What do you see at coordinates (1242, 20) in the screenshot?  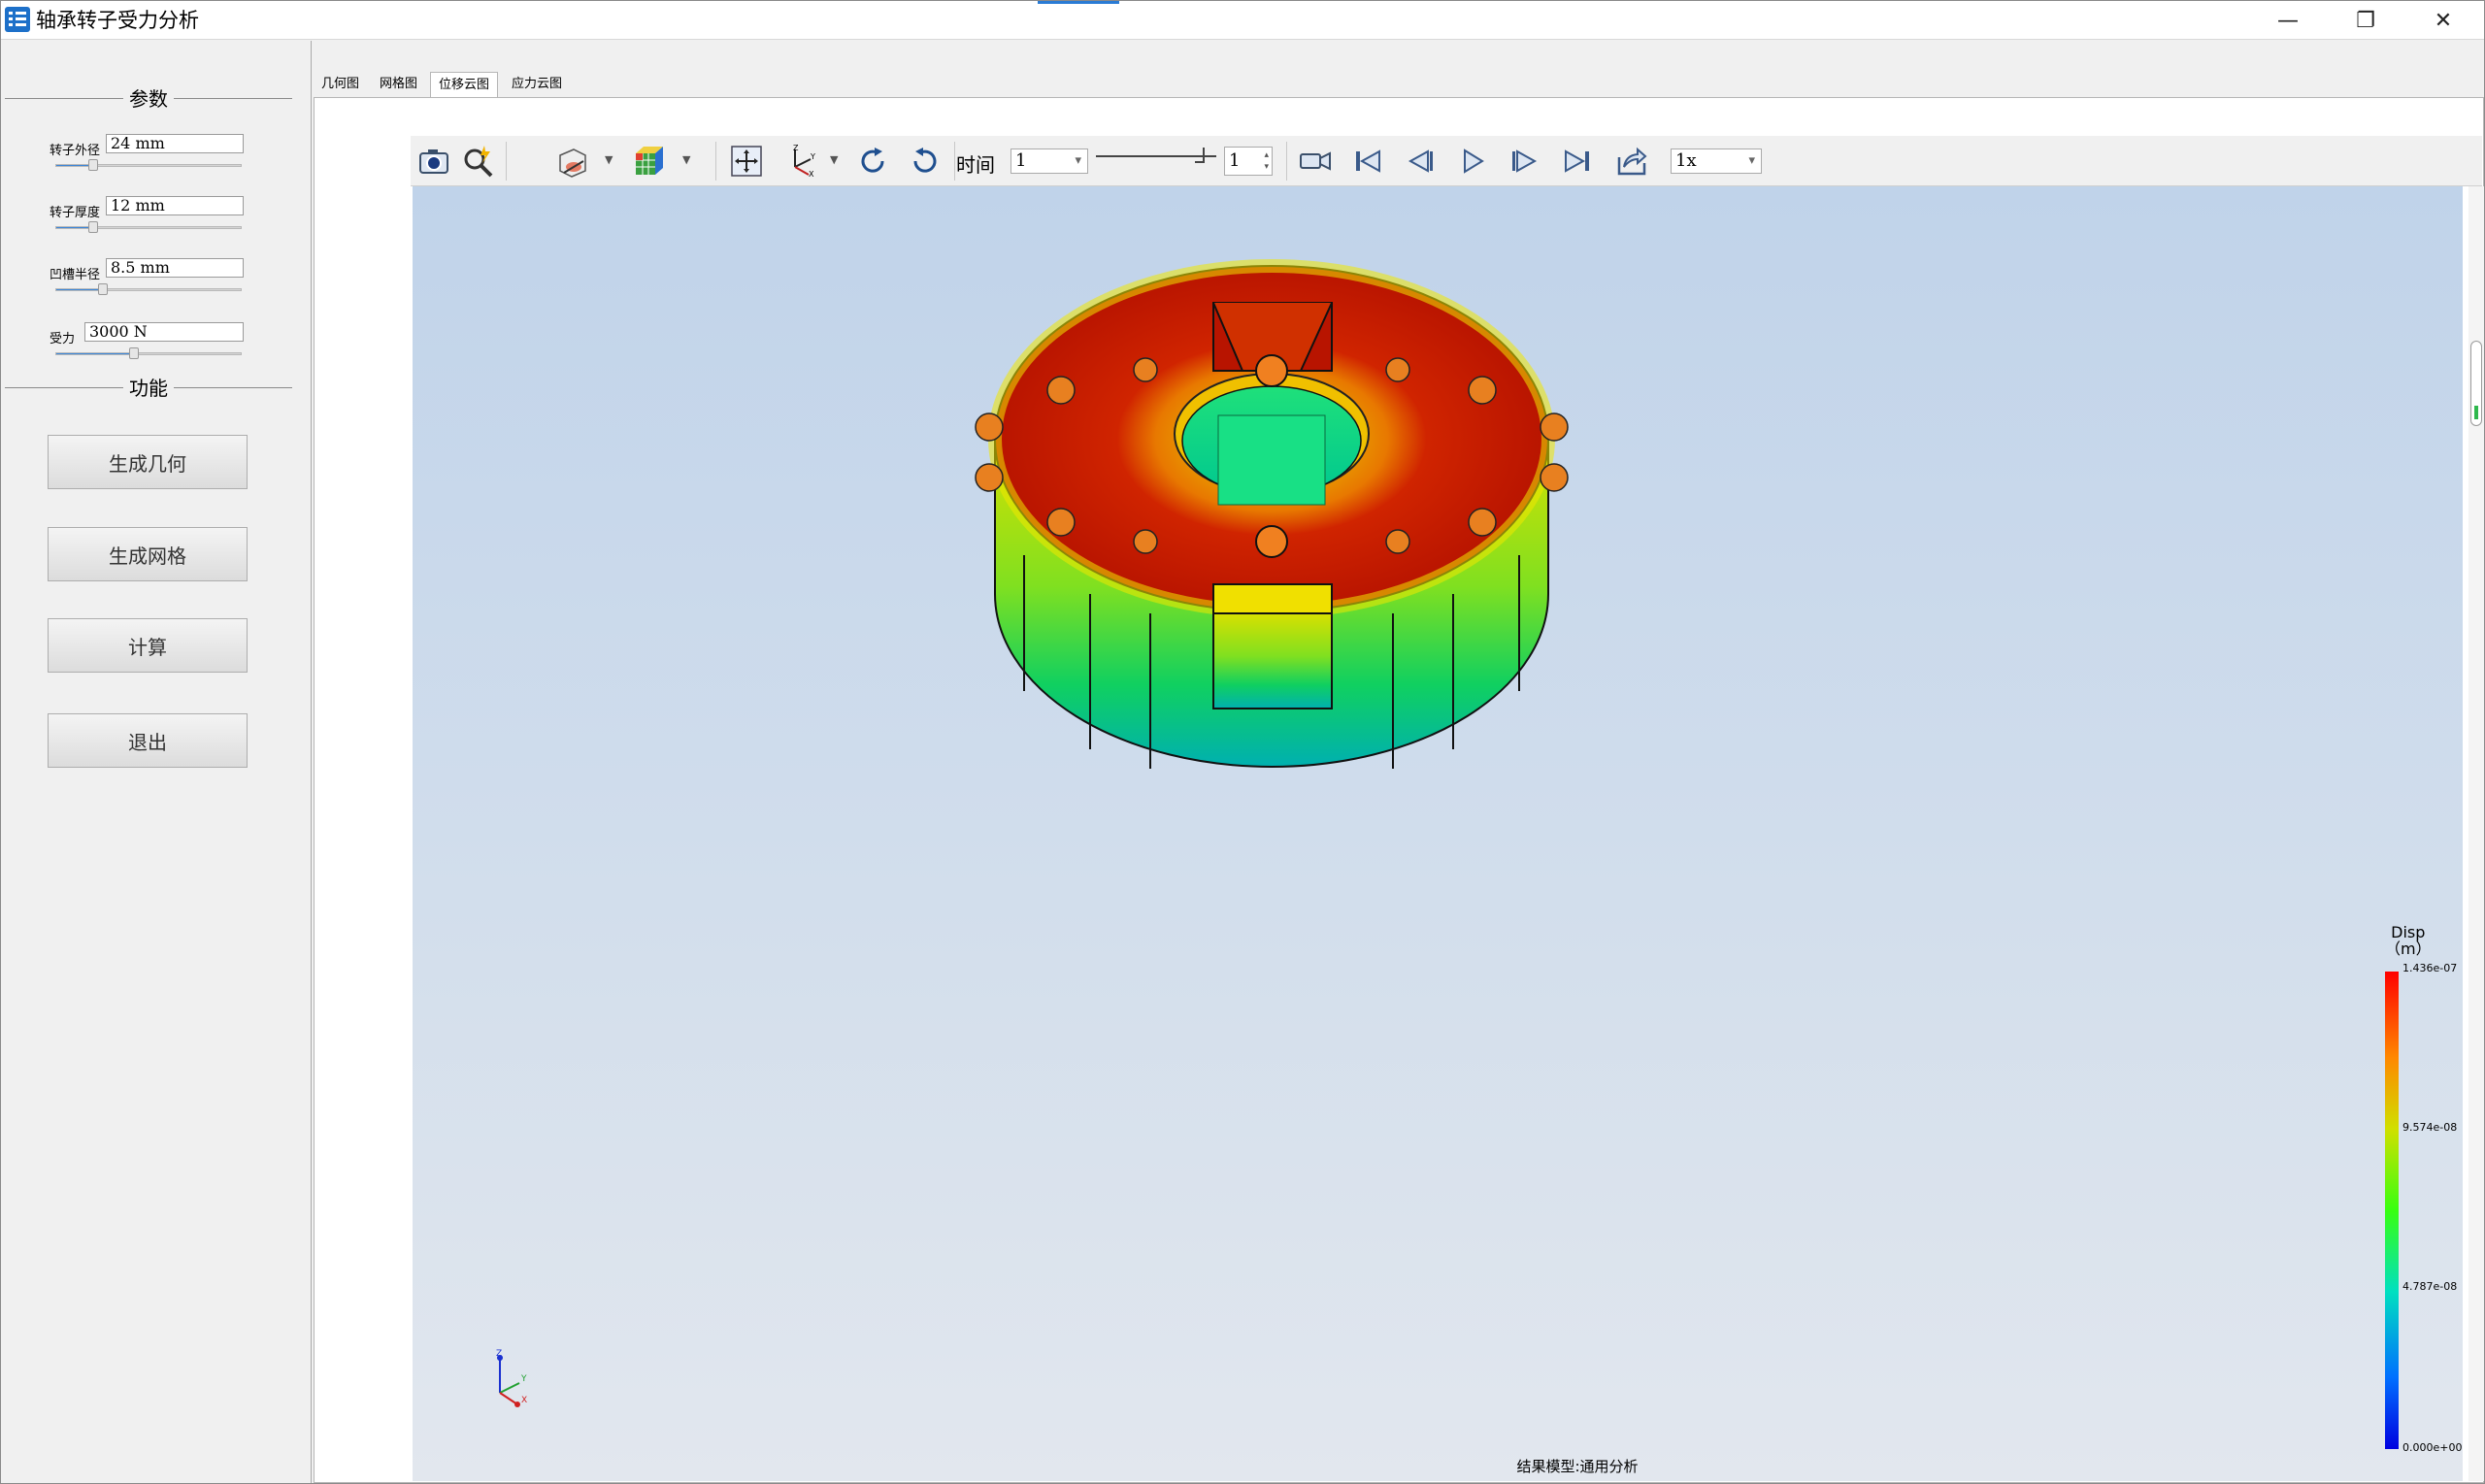 I see `title-bar: 轴承转子受力分析 — ❐ ✕` at bounding box center [1242, 20].